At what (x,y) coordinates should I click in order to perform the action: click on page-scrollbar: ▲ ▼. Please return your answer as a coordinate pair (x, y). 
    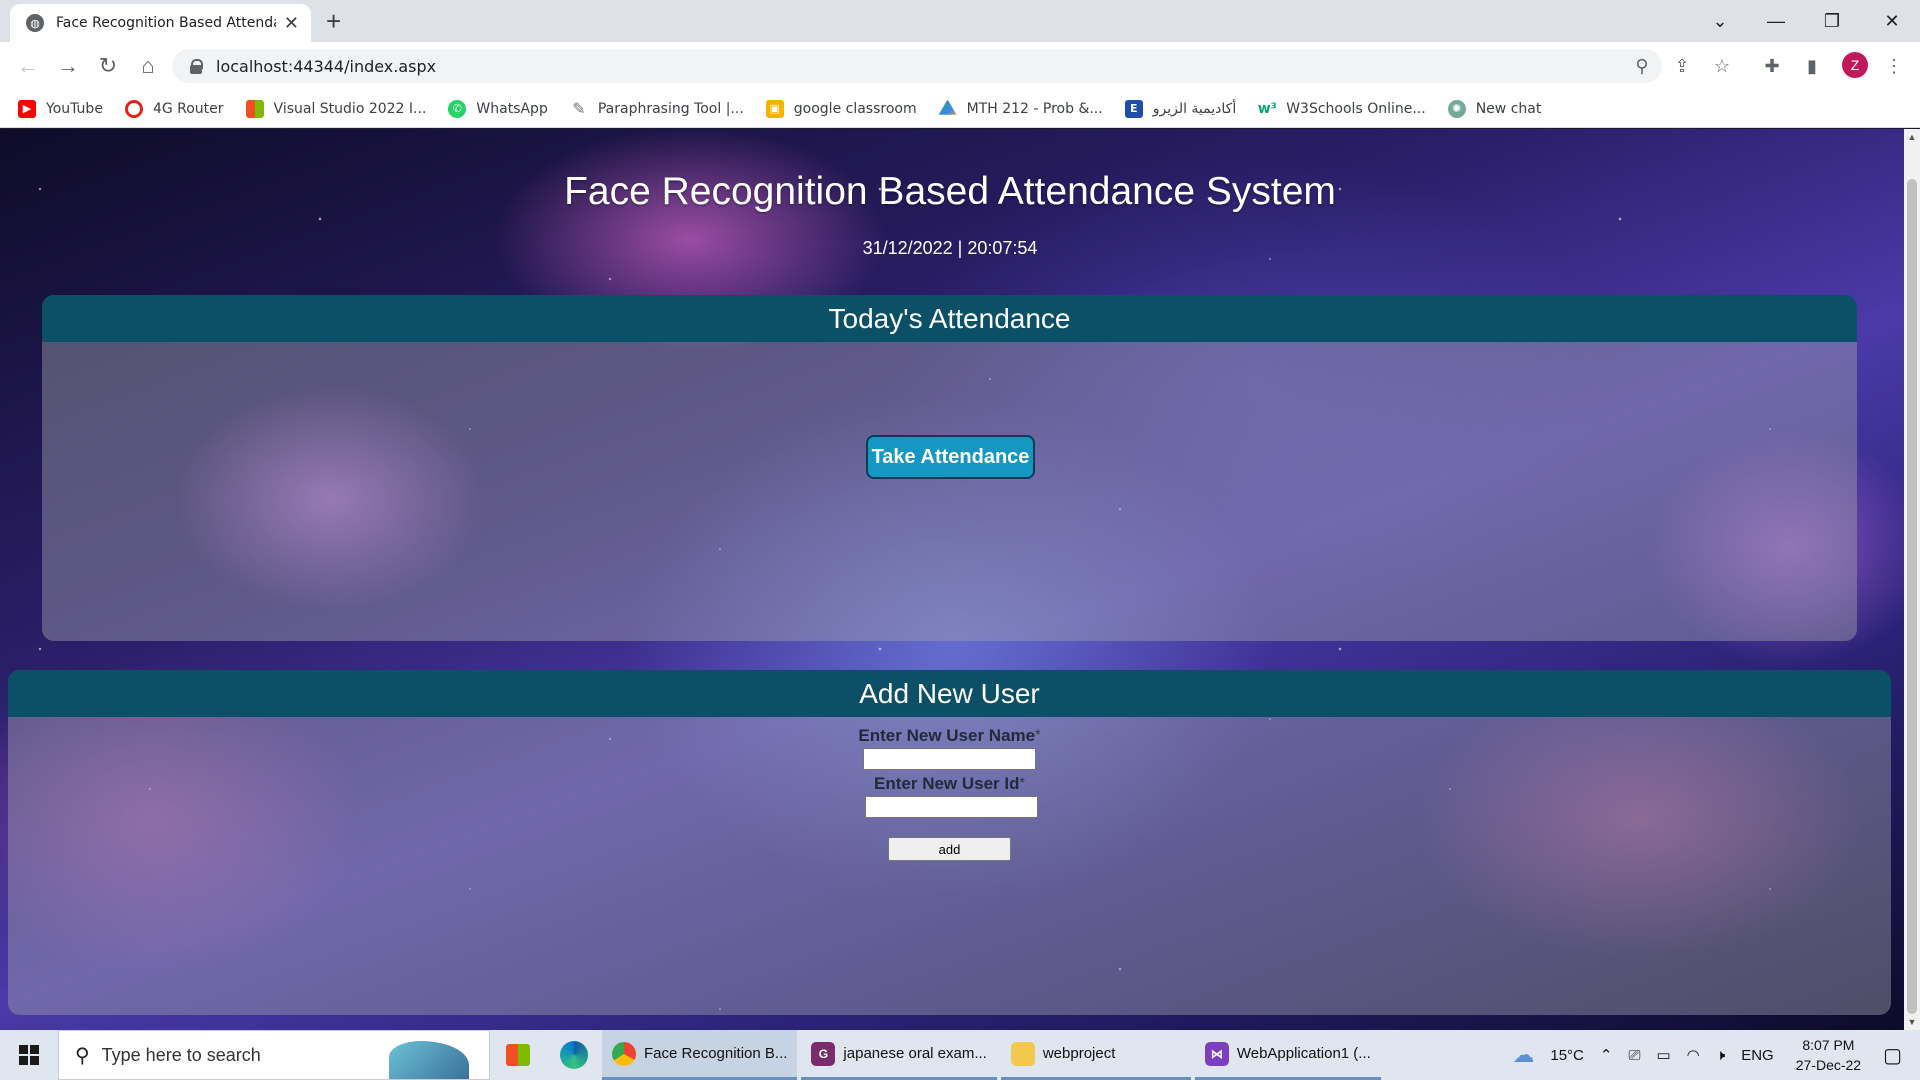
    Looking at the image, I should click on (1912, 579).